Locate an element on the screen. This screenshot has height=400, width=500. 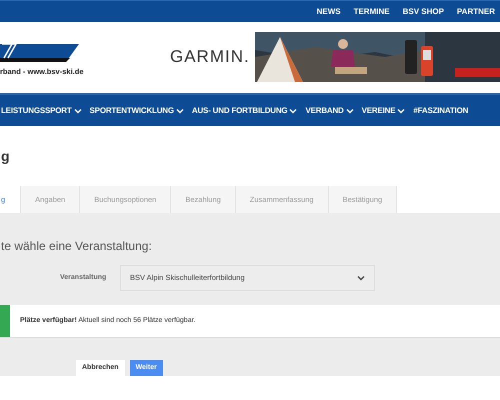
page-title: g is located at coordinates (5, 156).